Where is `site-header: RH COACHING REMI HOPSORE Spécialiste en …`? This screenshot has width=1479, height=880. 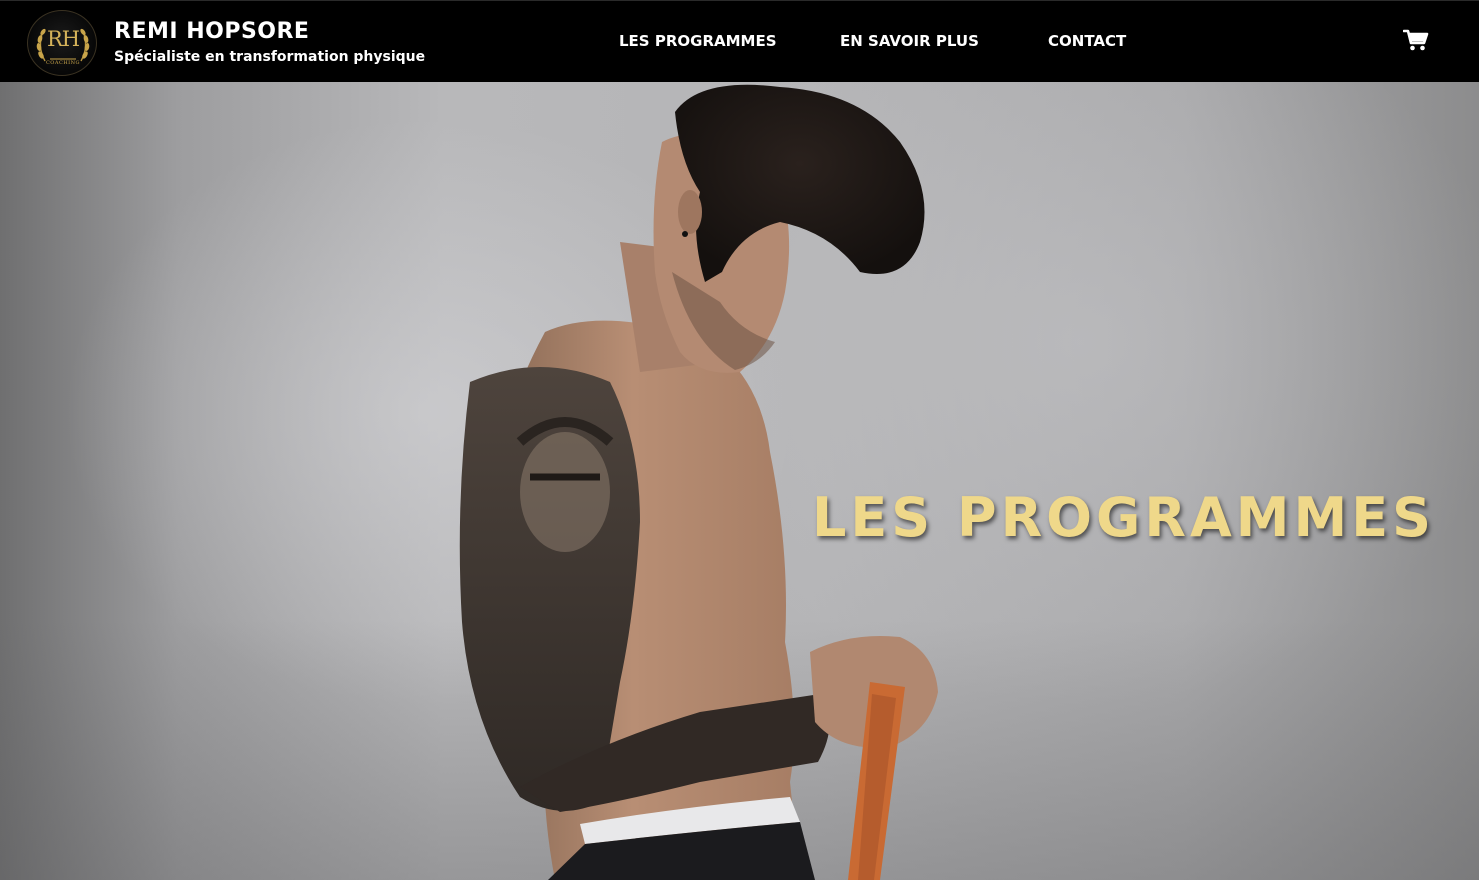
site-header: RH COACHING REMI HOPSORE Spécialiste en … is located at coordinates (739, 41).